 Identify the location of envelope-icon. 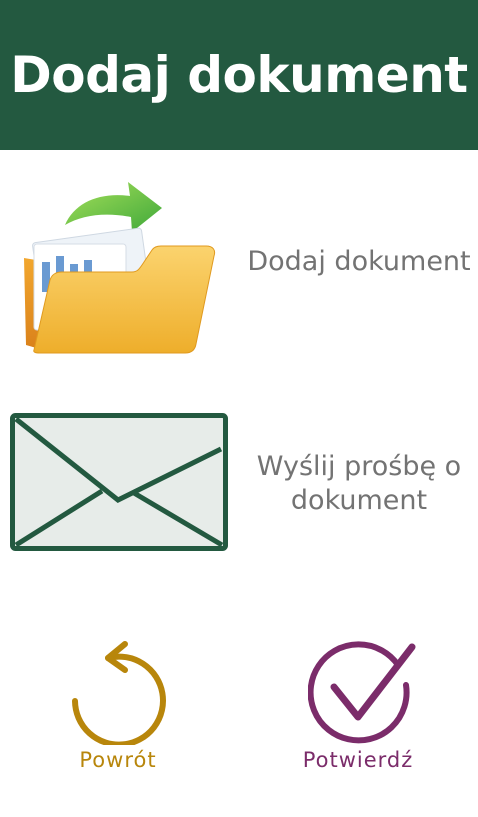
(119, 484).